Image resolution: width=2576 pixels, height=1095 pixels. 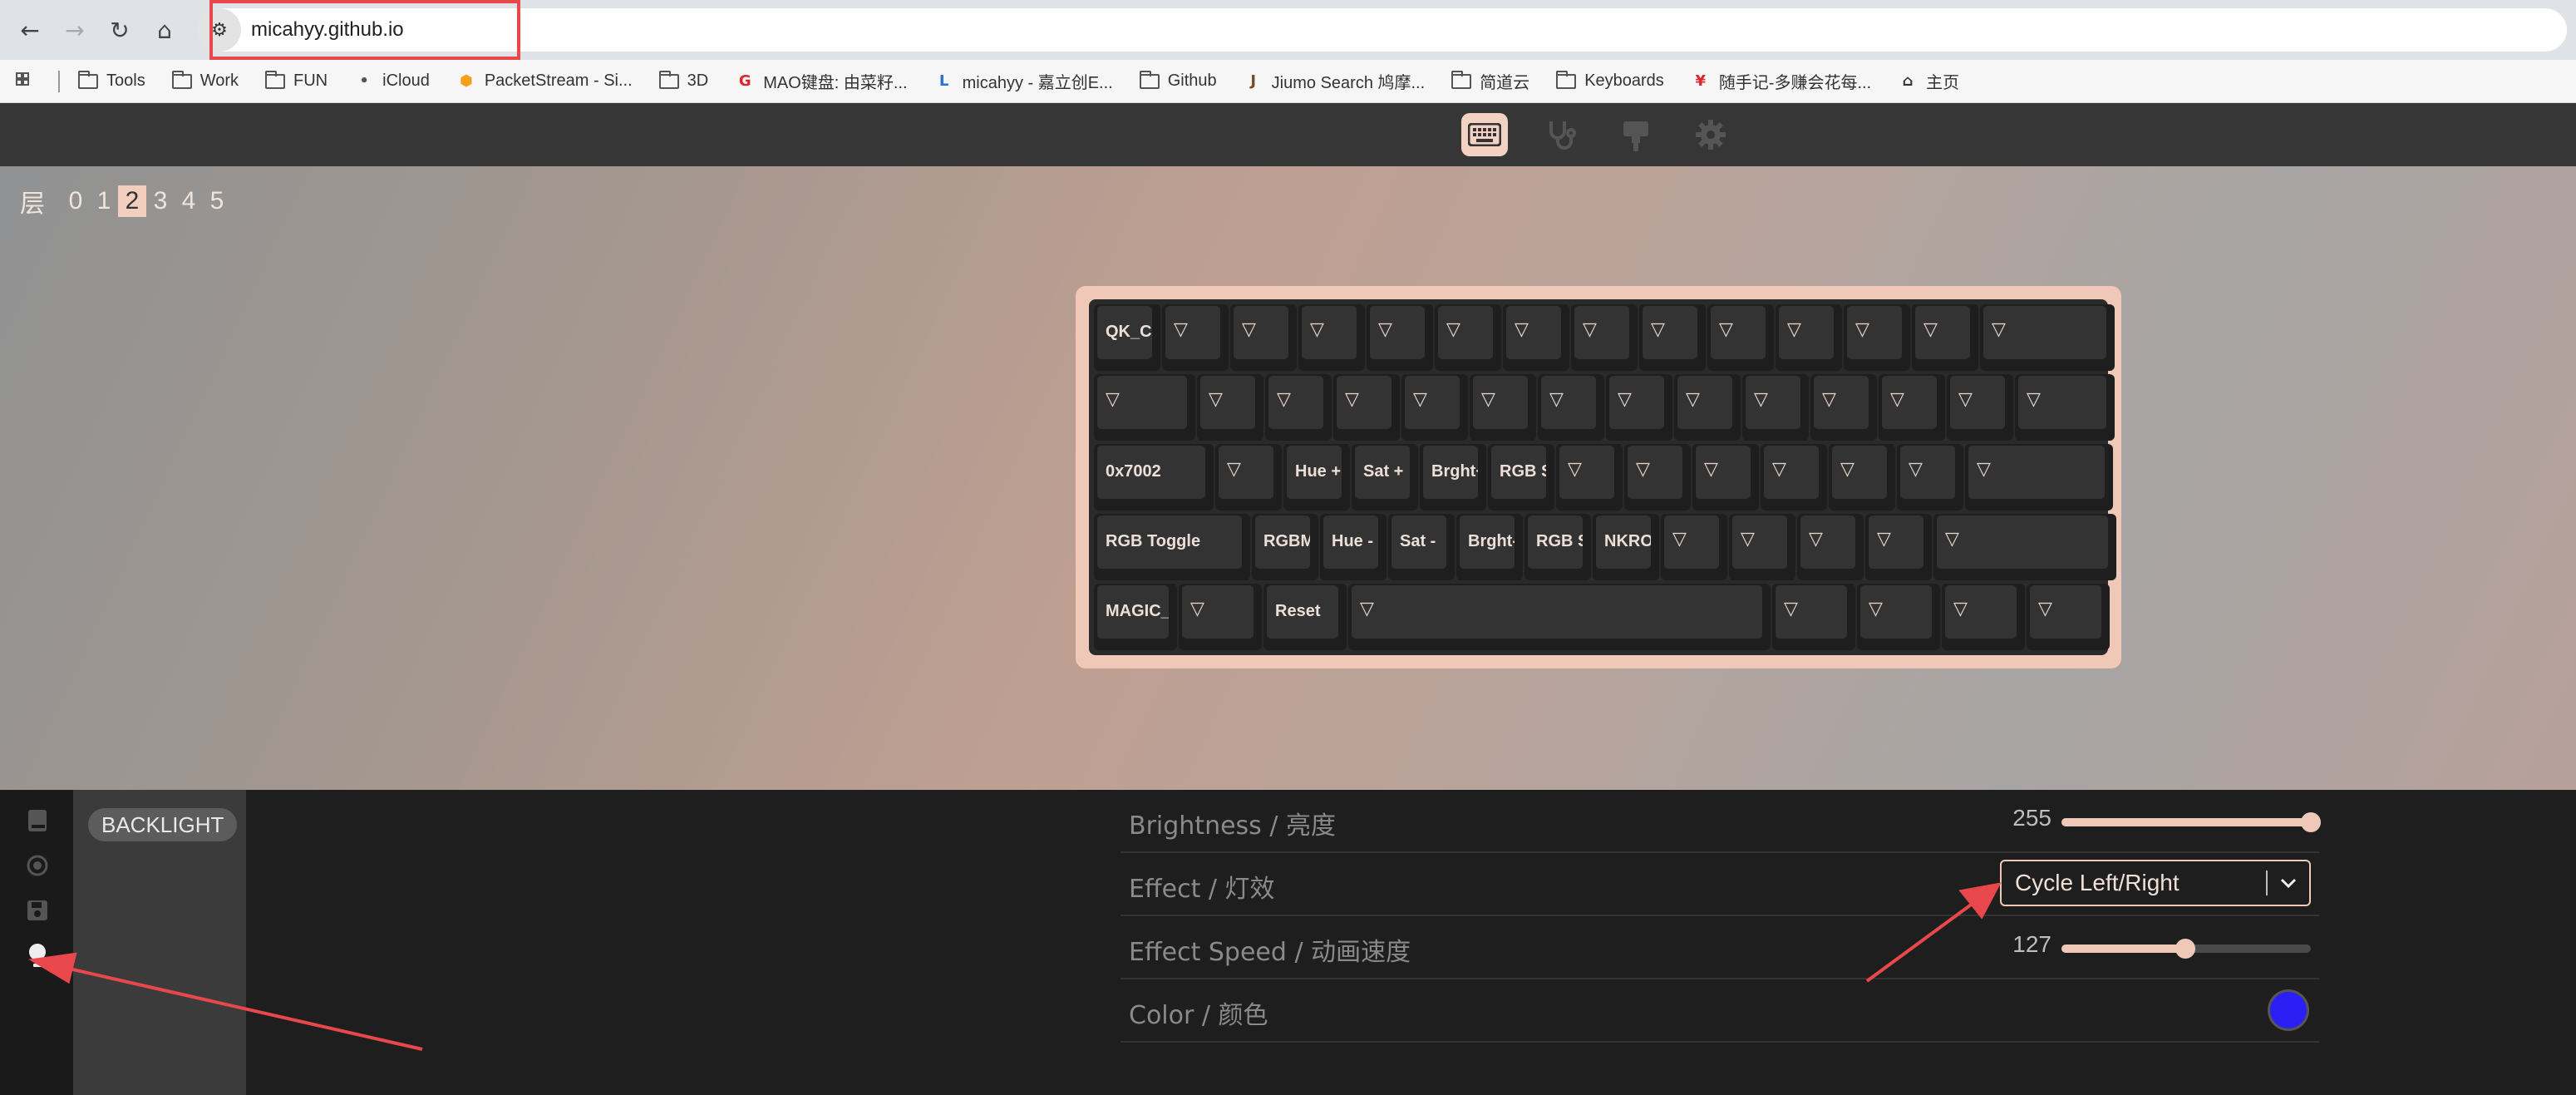 What do you see at coordinates (164, 30) in the screenshot?
I see `home-button: ⌂` at bounding box center [164, 30].